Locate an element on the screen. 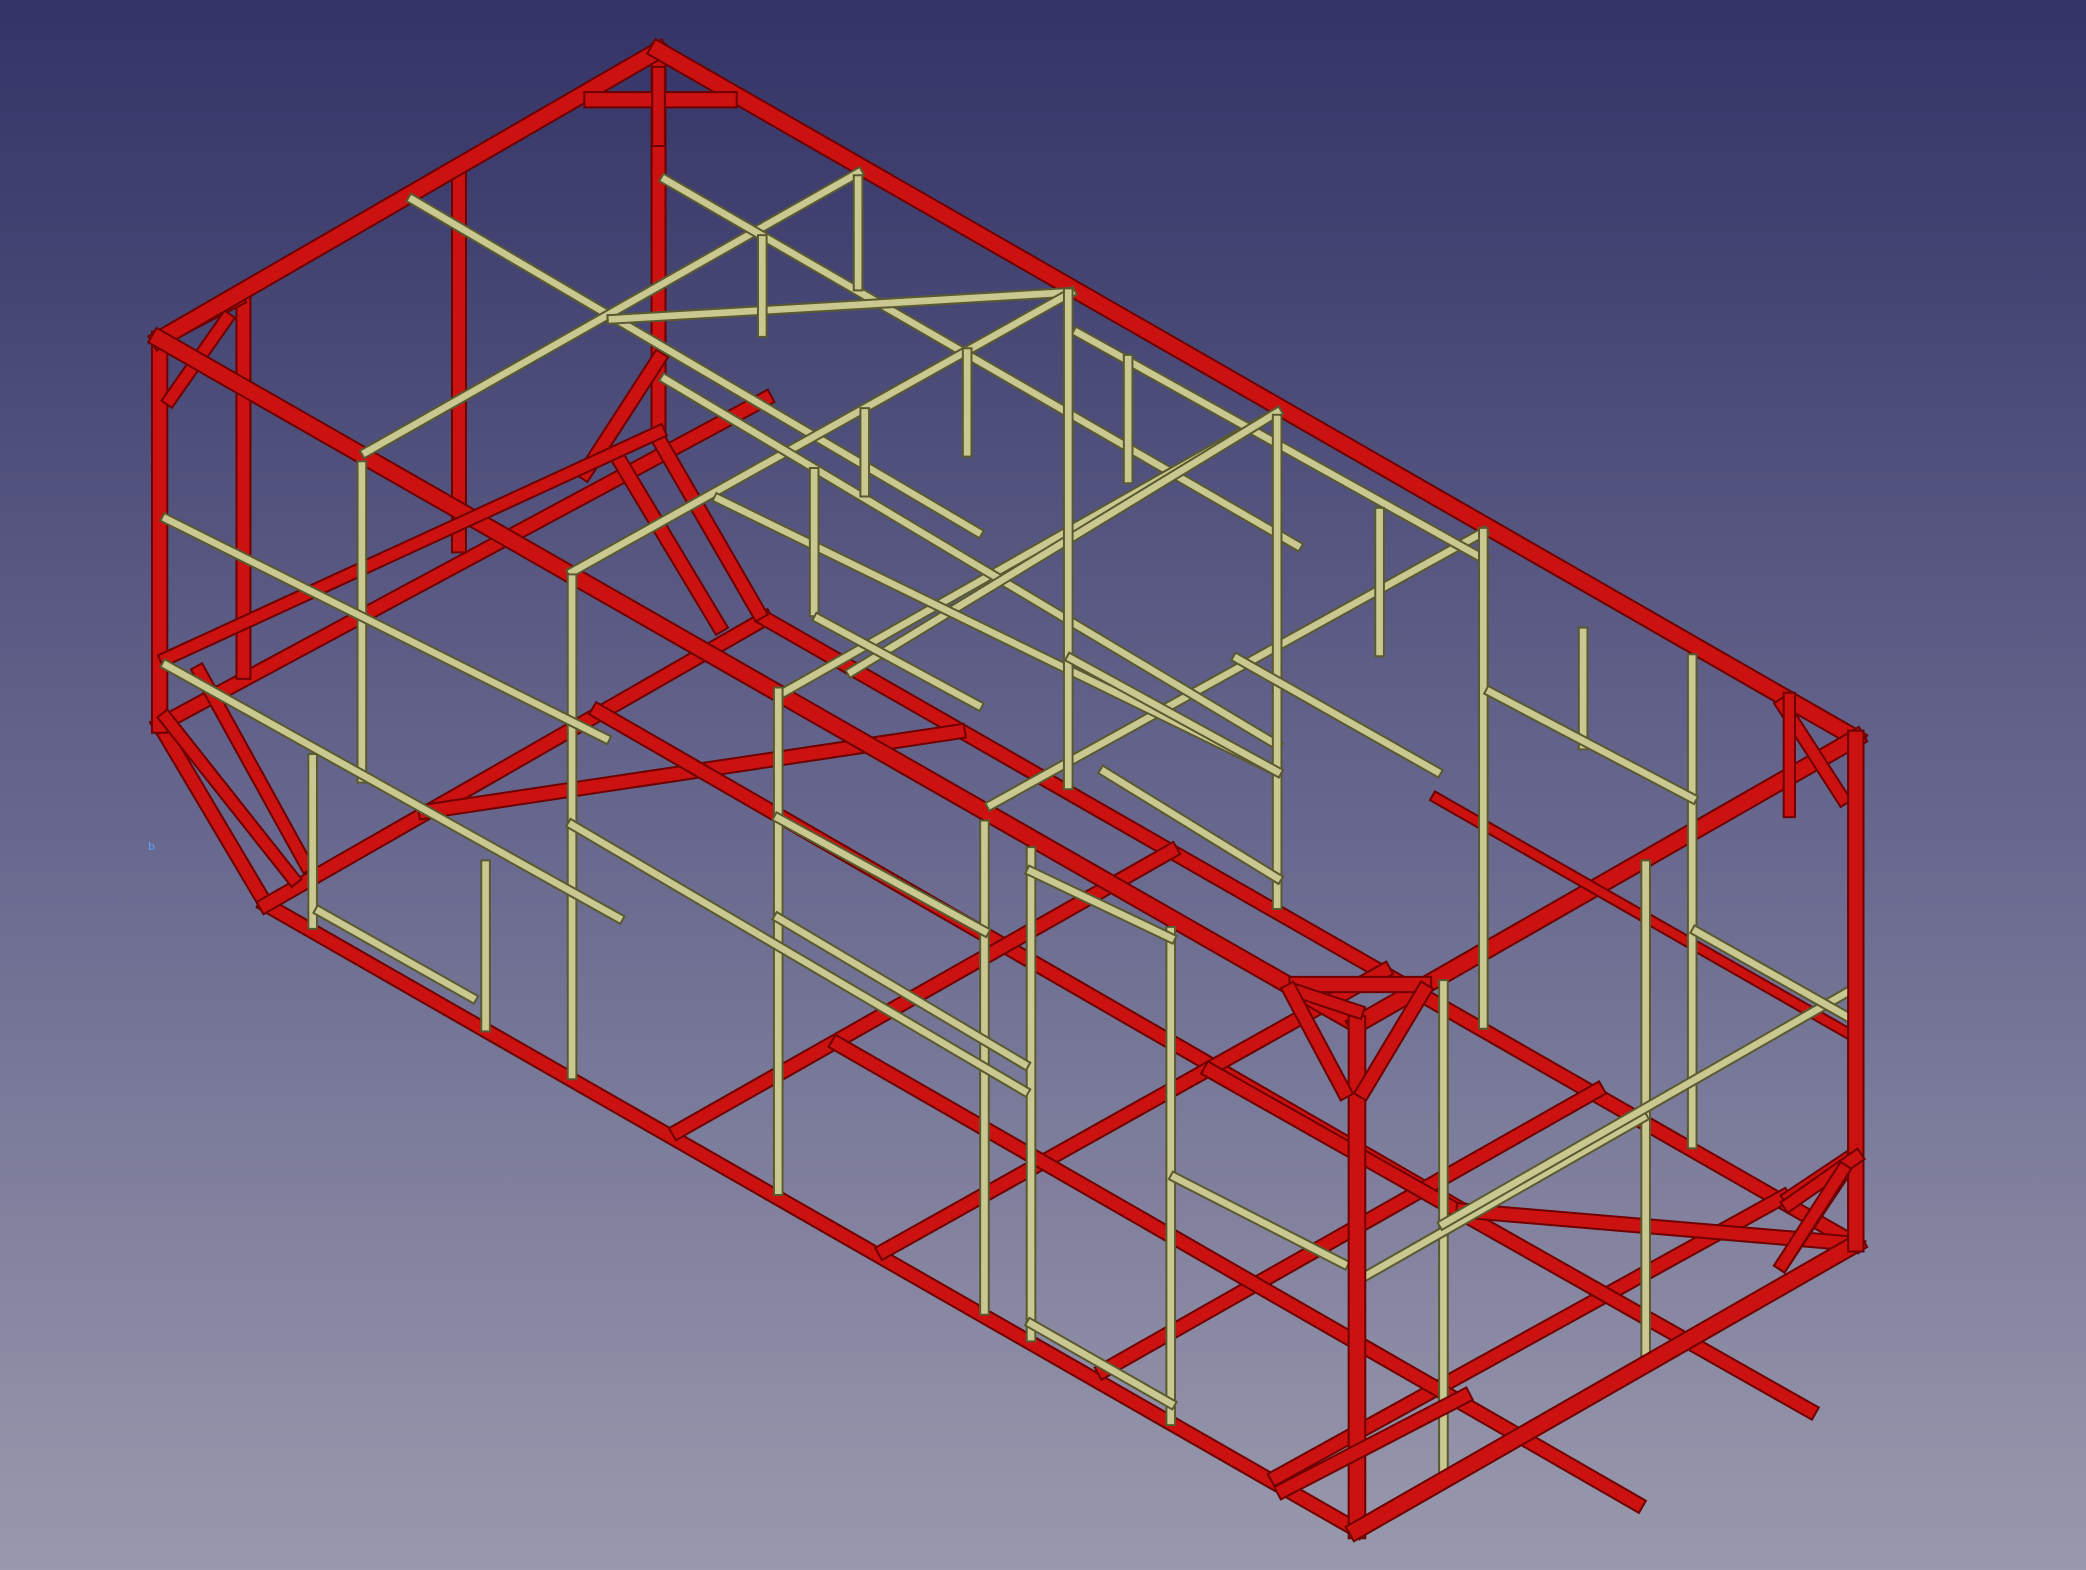  steel-beam is located at coordinates (708, 525).